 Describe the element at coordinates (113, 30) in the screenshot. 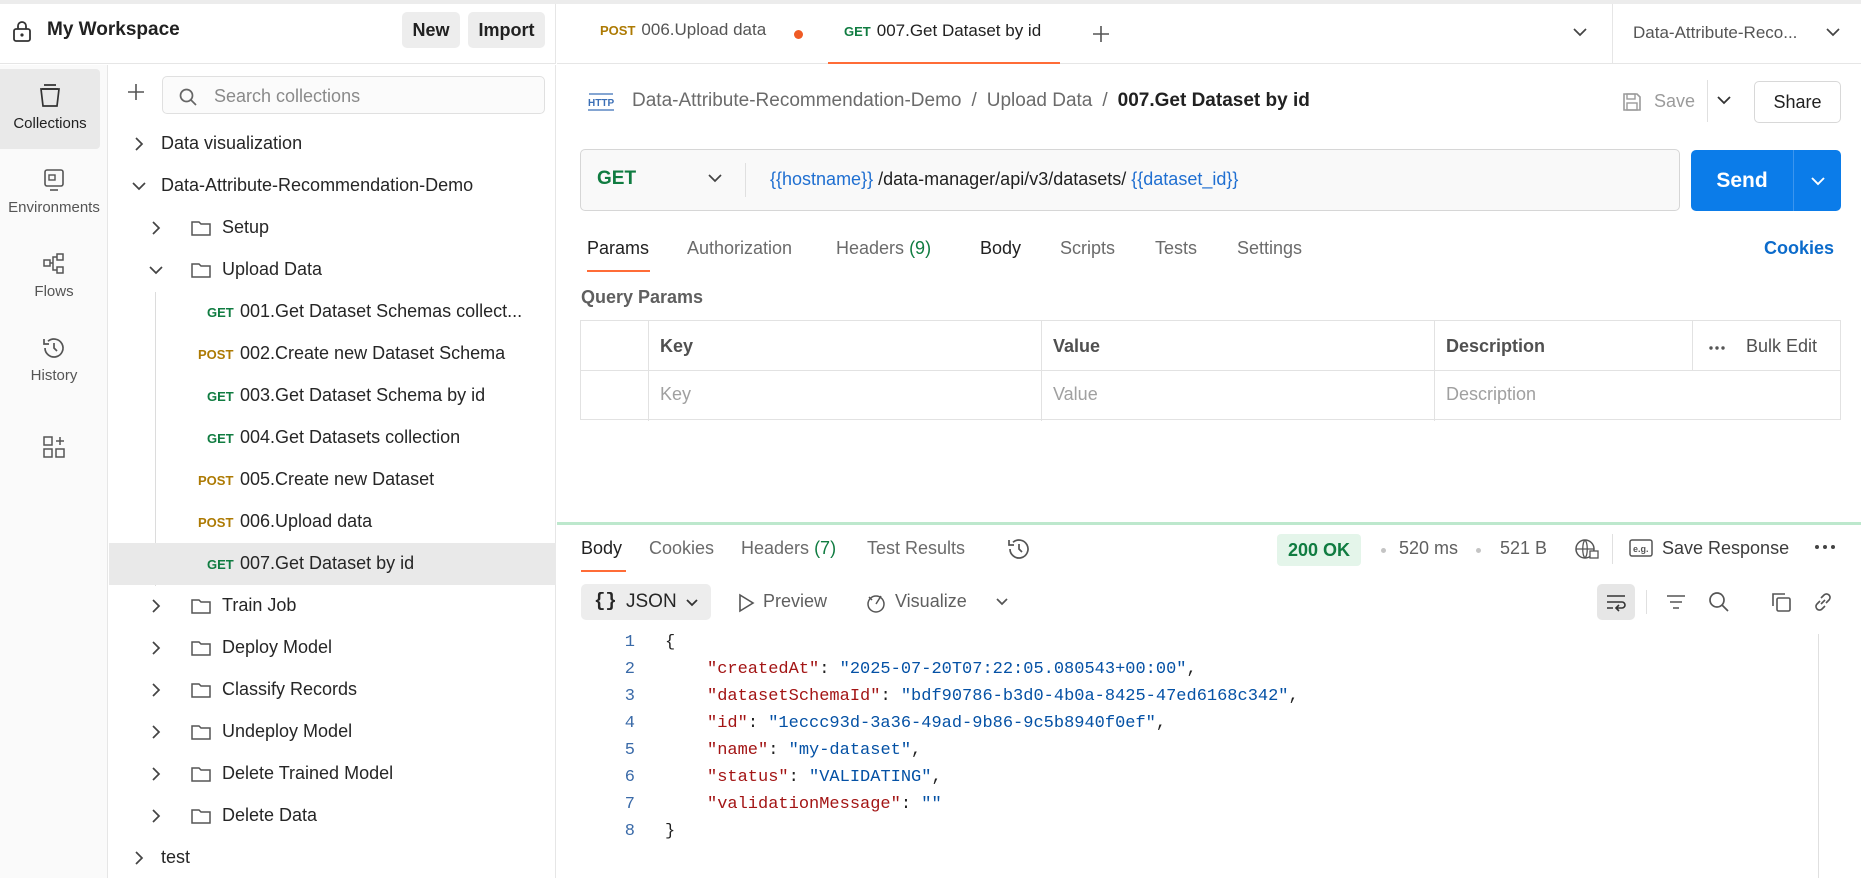

I see `workspace-title: My Workspace` at that location.